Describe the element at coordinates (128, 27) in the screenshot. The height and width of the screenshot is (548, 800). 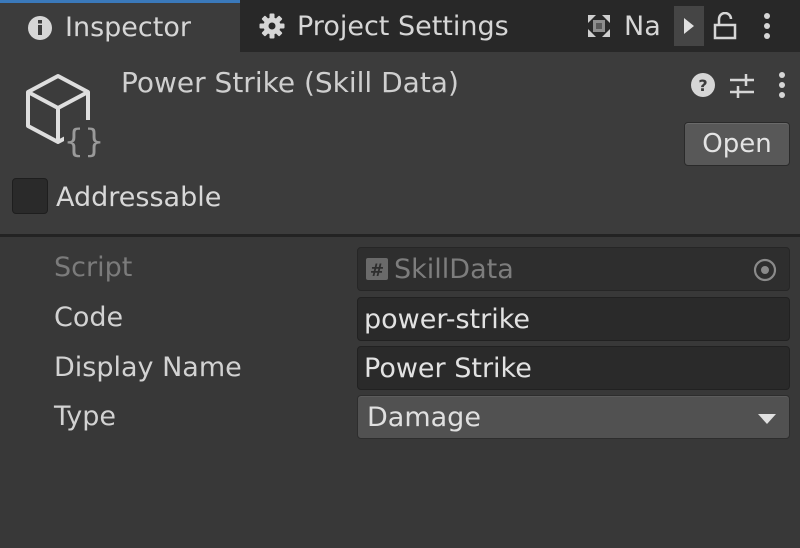
I see `tab-inspector-label: Inspector` at that location.